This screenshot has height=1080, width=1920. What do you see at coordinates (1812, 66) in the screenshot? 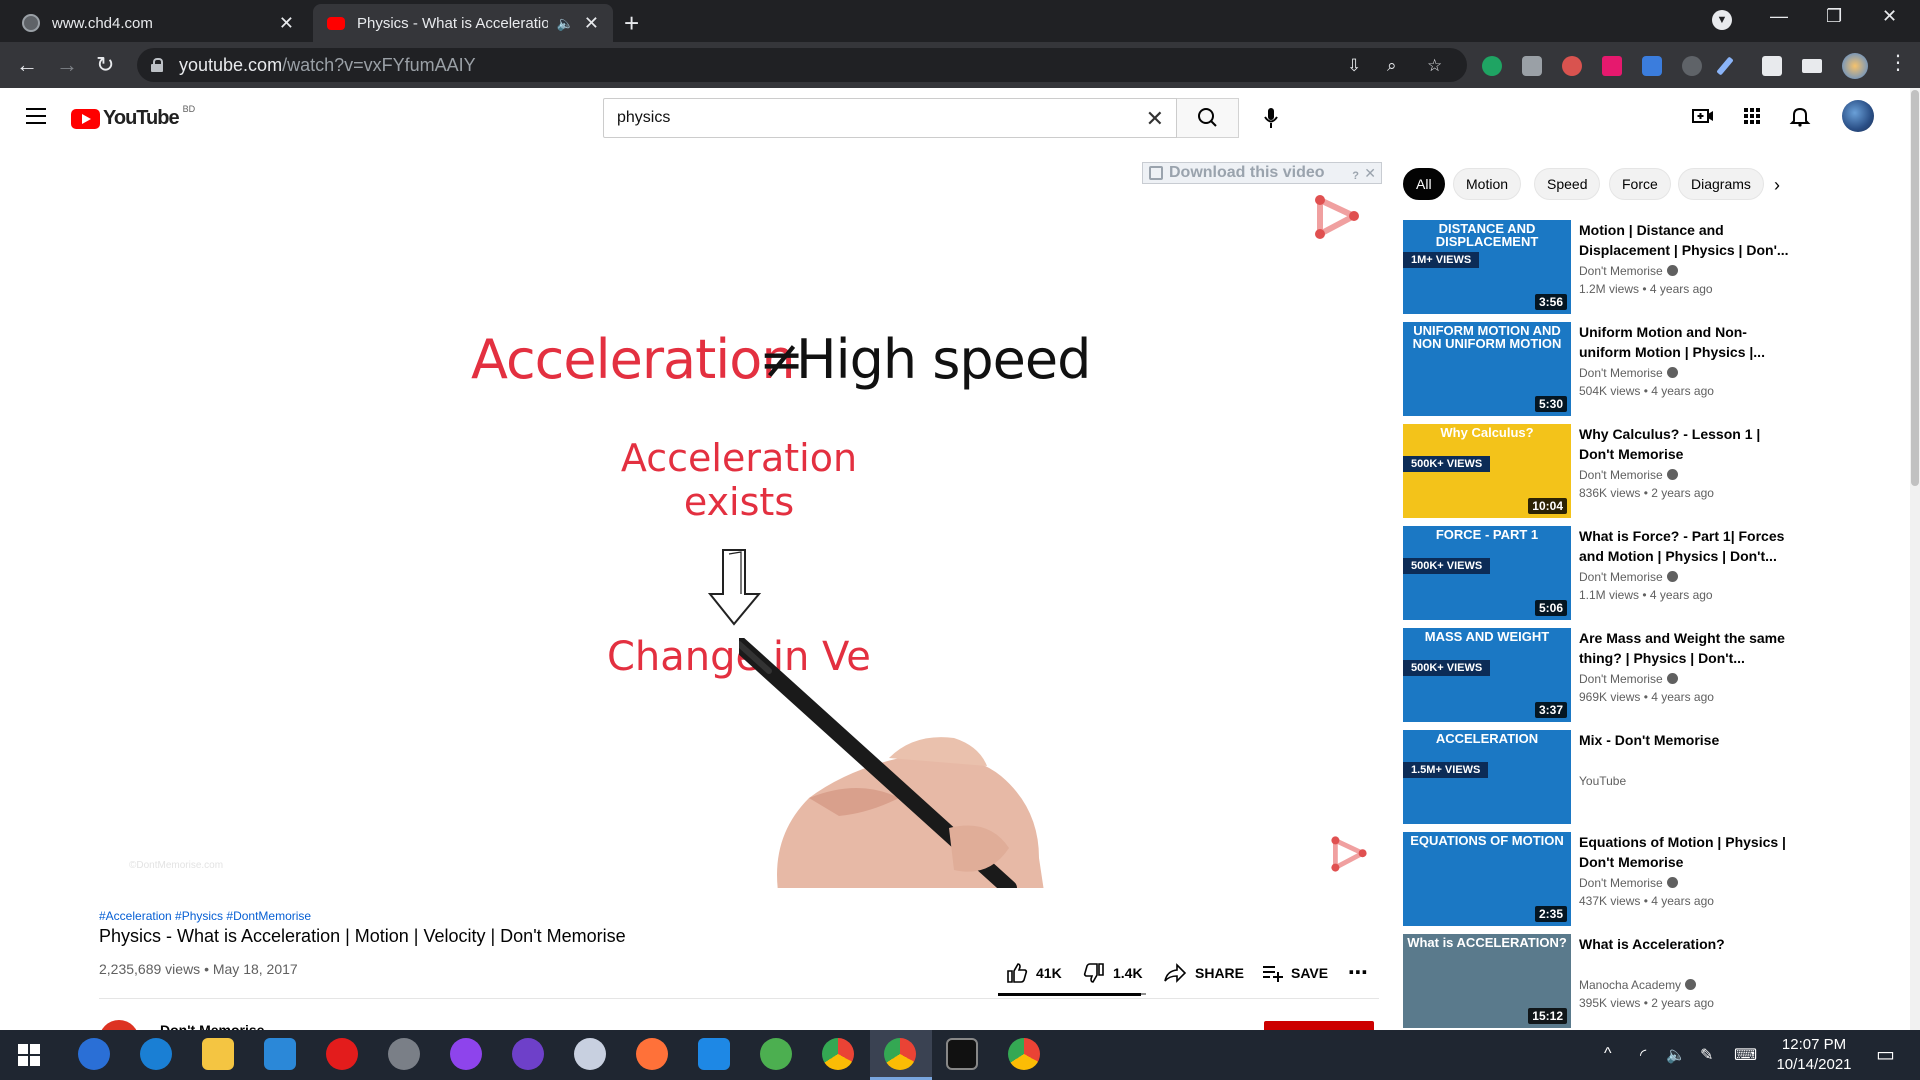
I see `media-queue-icon` at bounding box center [1812, 66].